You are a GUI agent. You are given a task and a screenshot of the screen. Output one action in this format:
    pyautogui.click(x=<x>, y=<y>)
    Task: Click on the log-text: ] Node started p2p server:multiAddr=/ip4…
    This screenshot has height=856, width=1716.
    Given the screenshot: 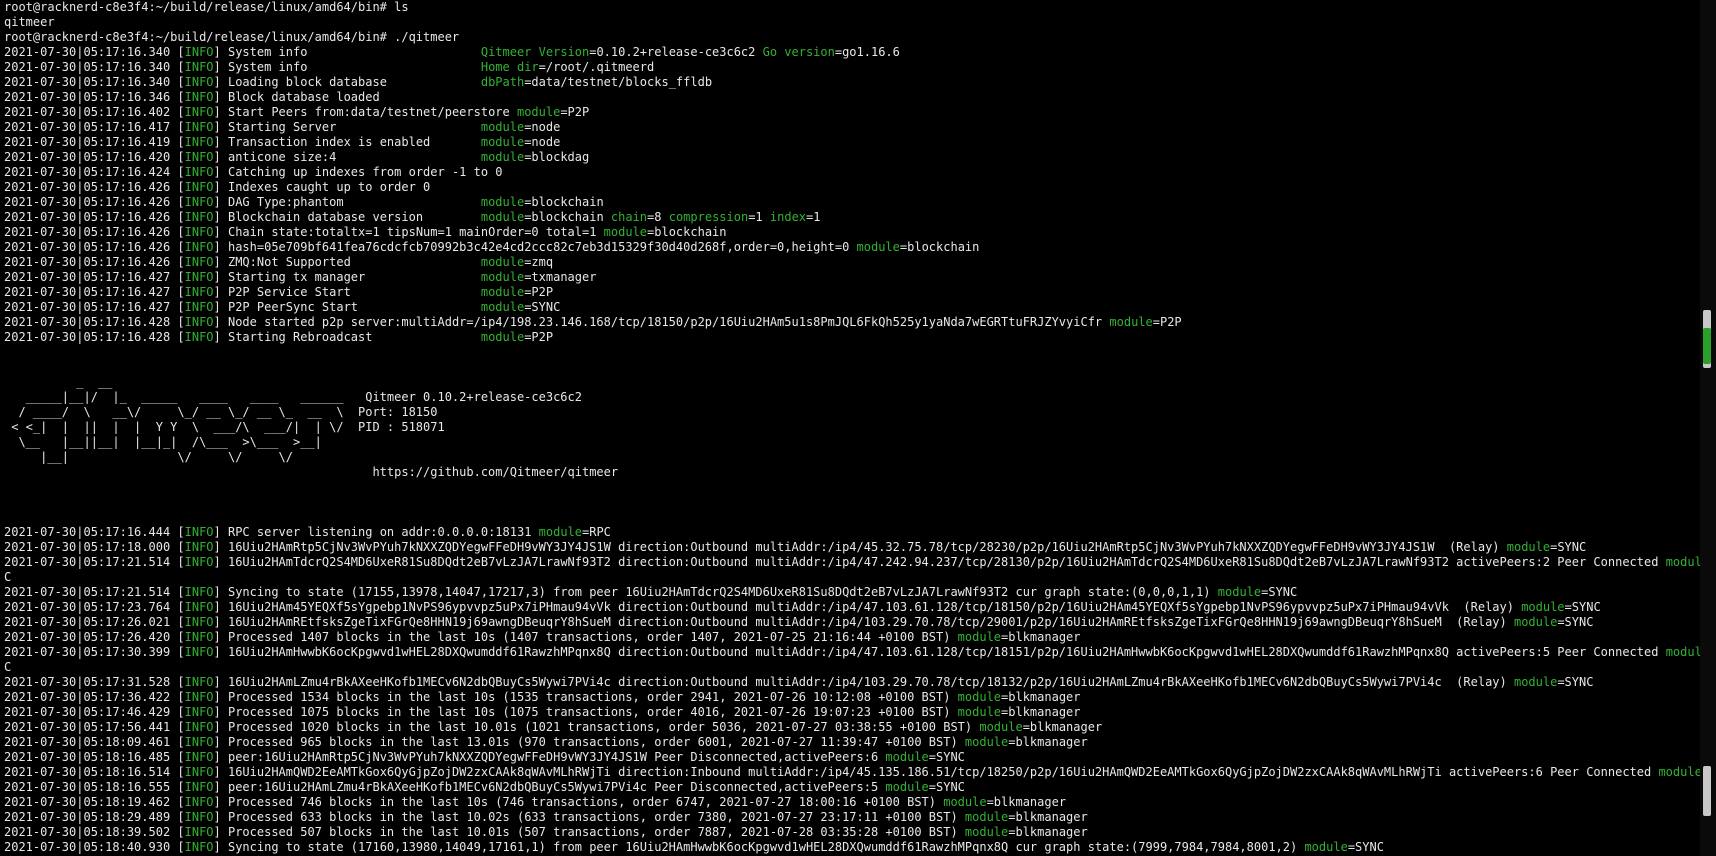 What is the action you would take?
    pyautogui.click(x=661, y=322)
    